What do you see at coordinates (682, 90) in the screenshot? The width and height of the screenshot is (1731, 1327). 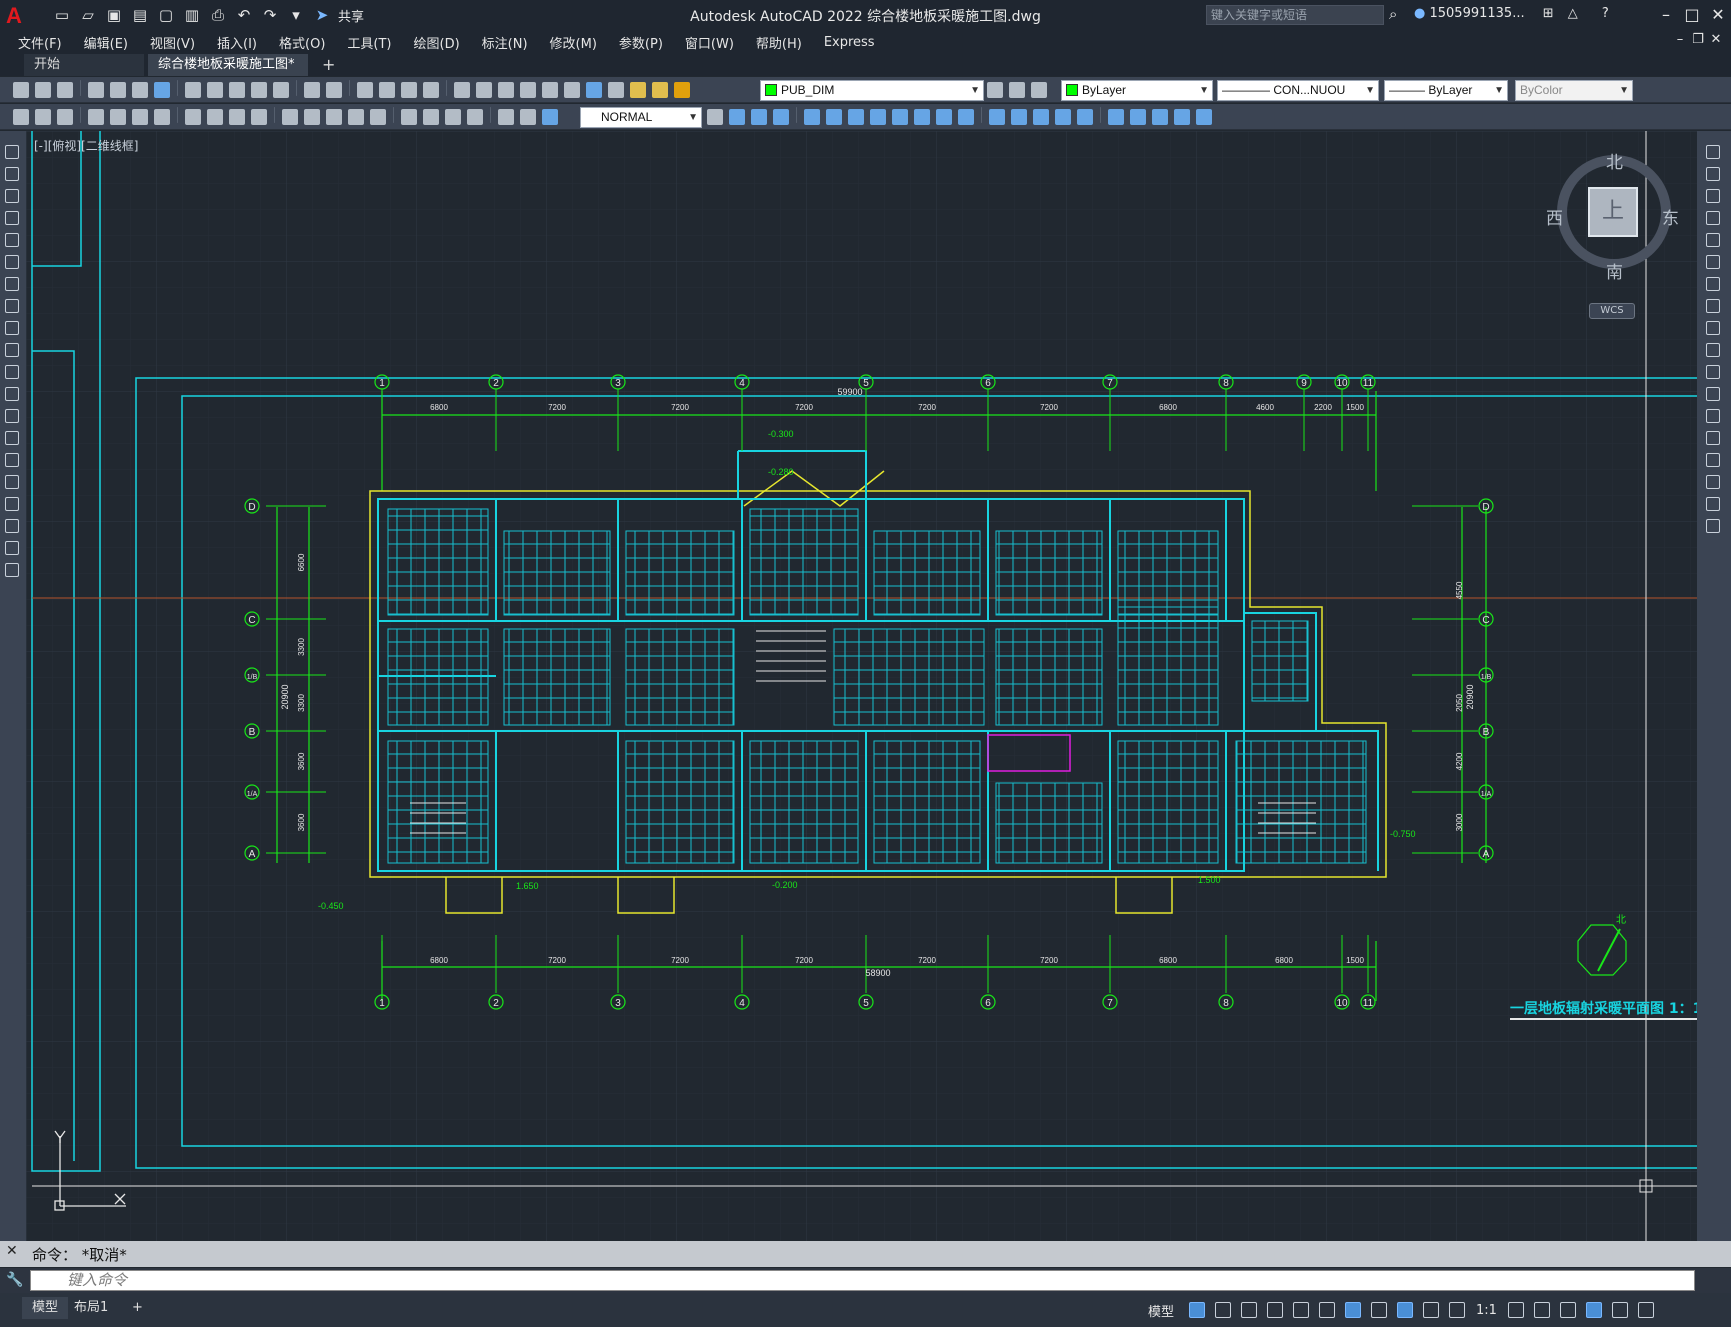 I see `layer-lock-icon` at bounding box center [682, 90].